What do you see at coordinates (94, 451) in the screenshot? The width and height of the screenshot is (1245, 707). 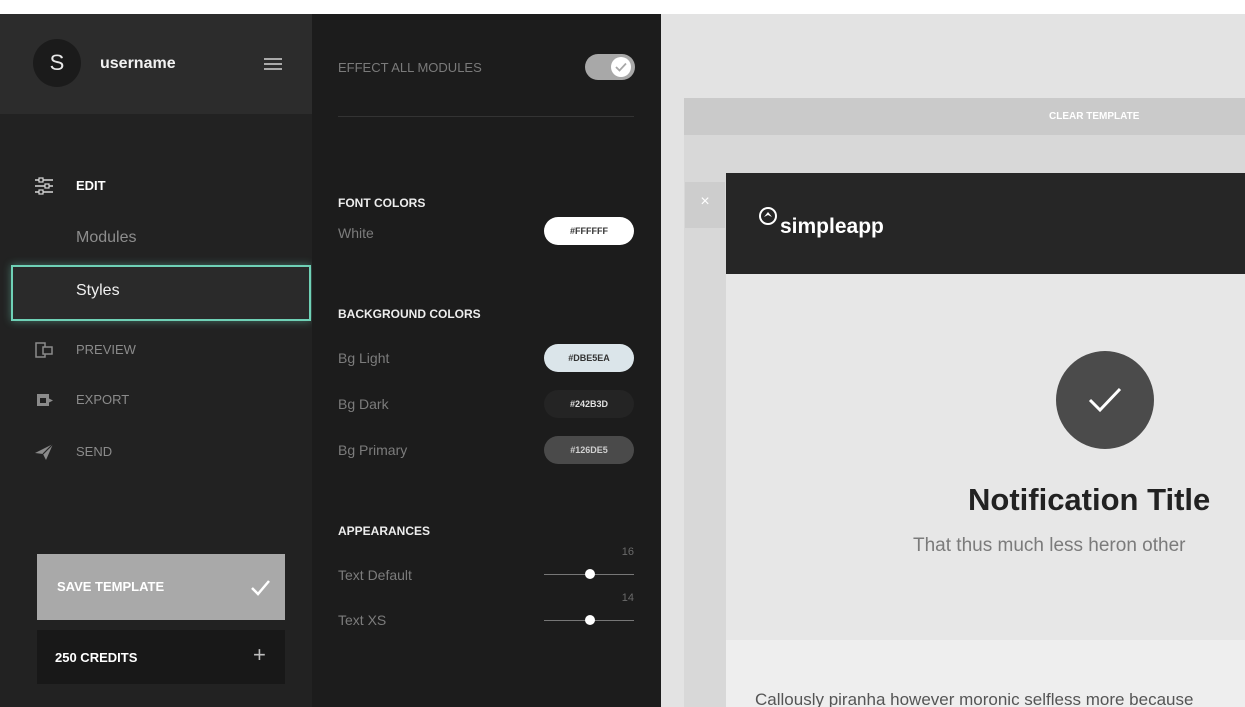 I see `nav-send-label: SEND` at bounding box center [94, 451].